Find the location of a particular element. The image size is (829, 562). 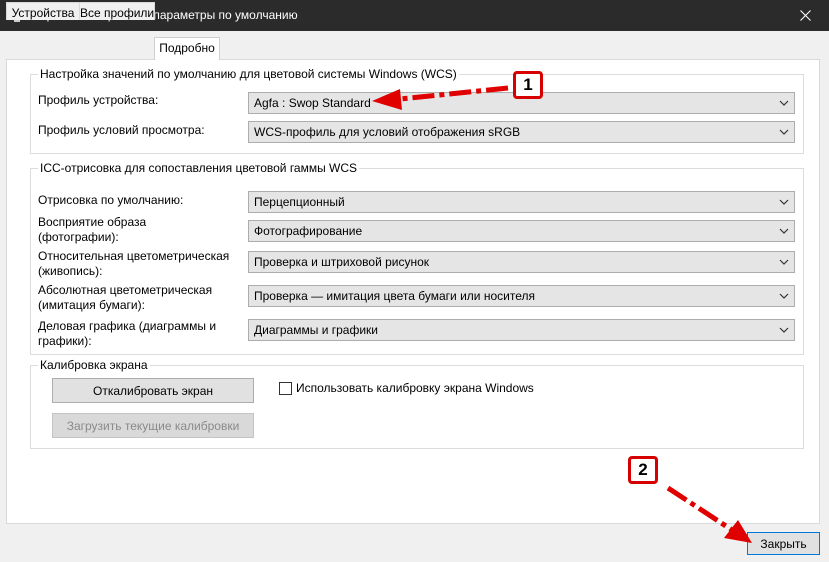

perceptual-label: Восприятие образа (фотографии): is located at coordinates (92, 229).